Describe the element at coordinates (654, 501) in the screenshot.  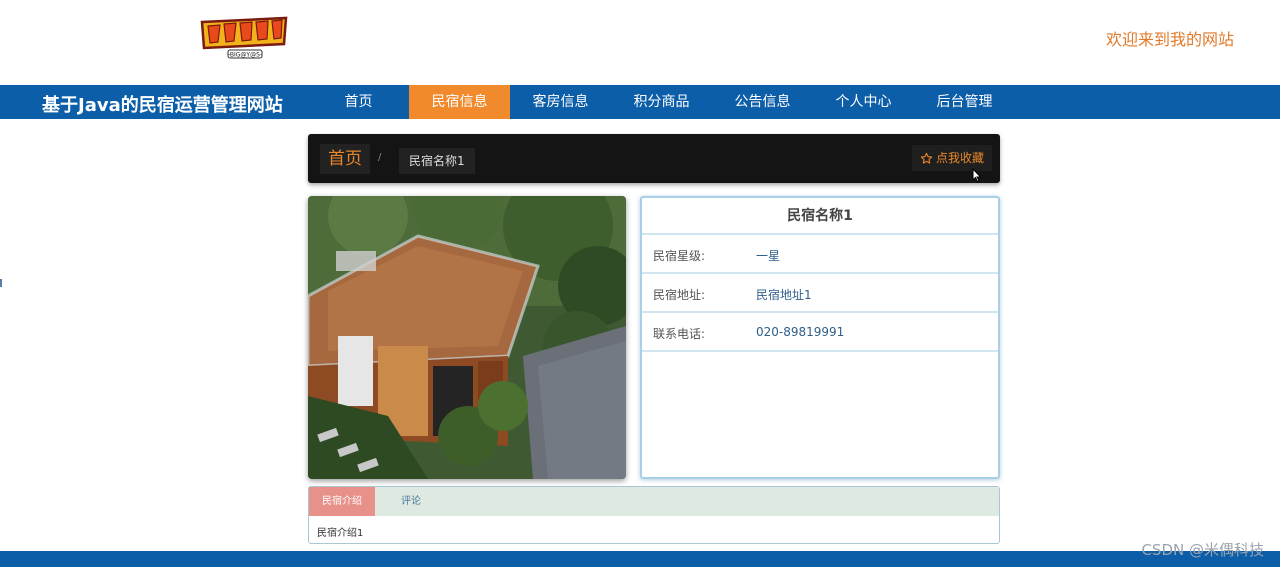
I see `tab-header: 民宿介绍 评论` at that location.